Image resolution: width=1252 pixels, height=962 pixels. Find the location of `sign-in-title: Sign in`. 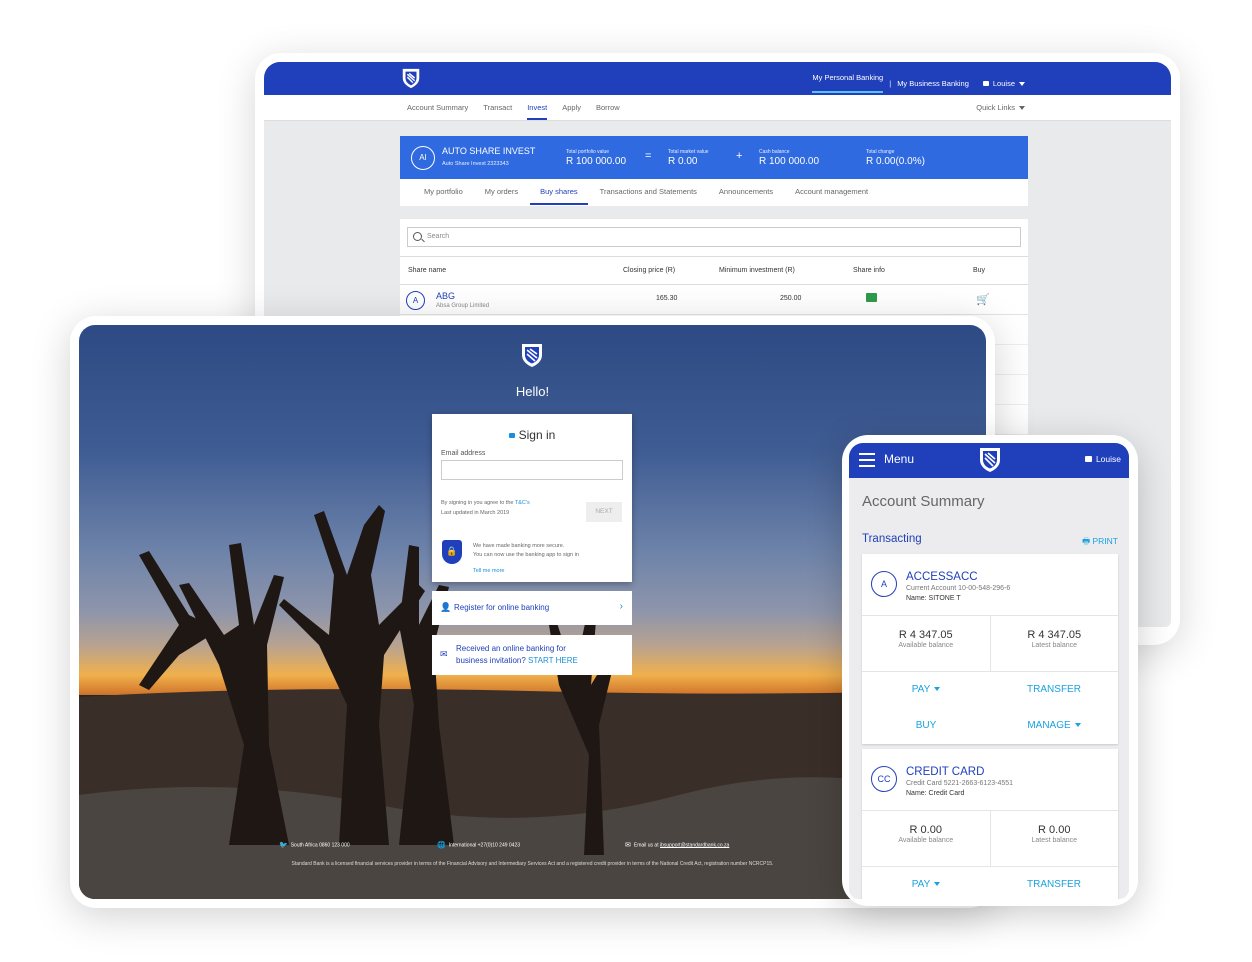

sign-in-title: Sign in is located at coordinates (532, 435).